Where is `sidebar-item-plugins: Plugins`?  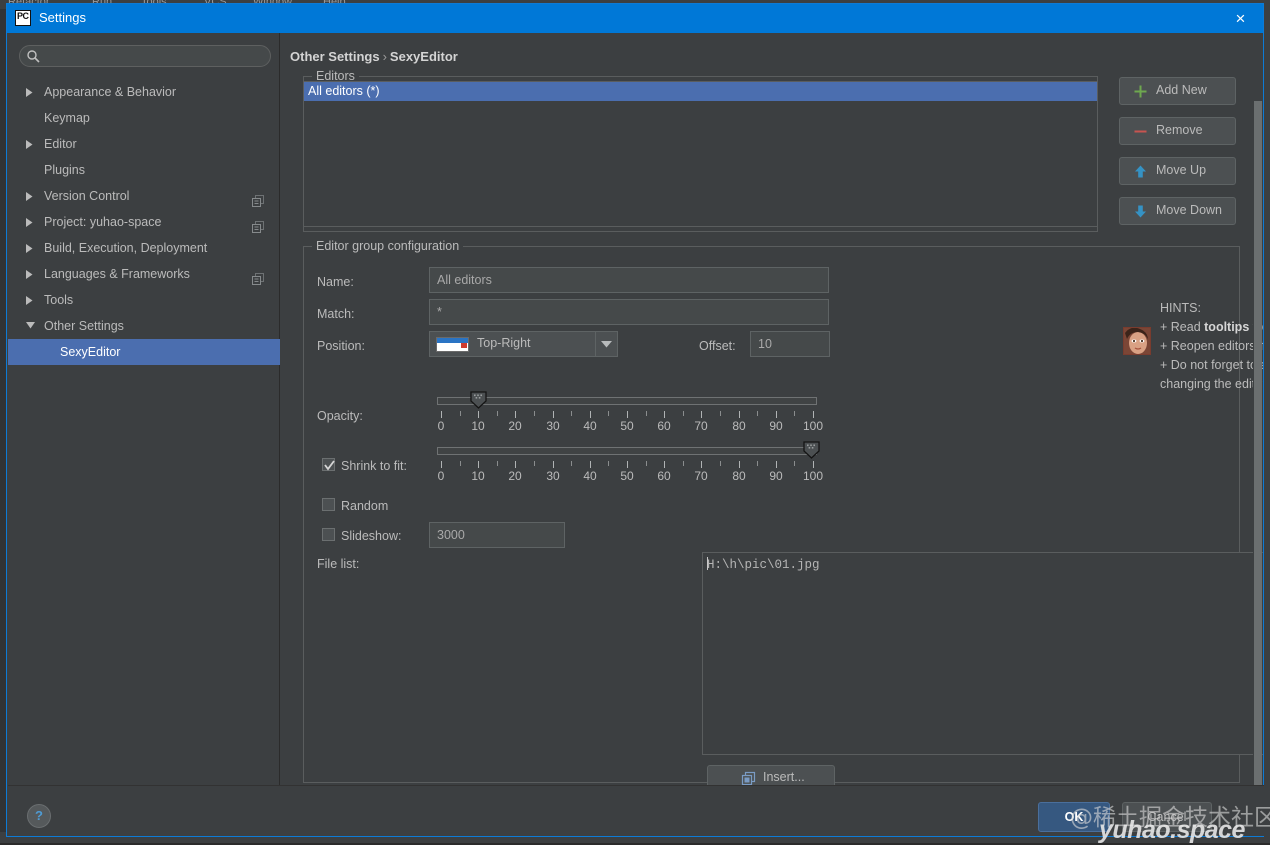 sidebar-item-plugins: Plugins is located at coordinates (144, 170).